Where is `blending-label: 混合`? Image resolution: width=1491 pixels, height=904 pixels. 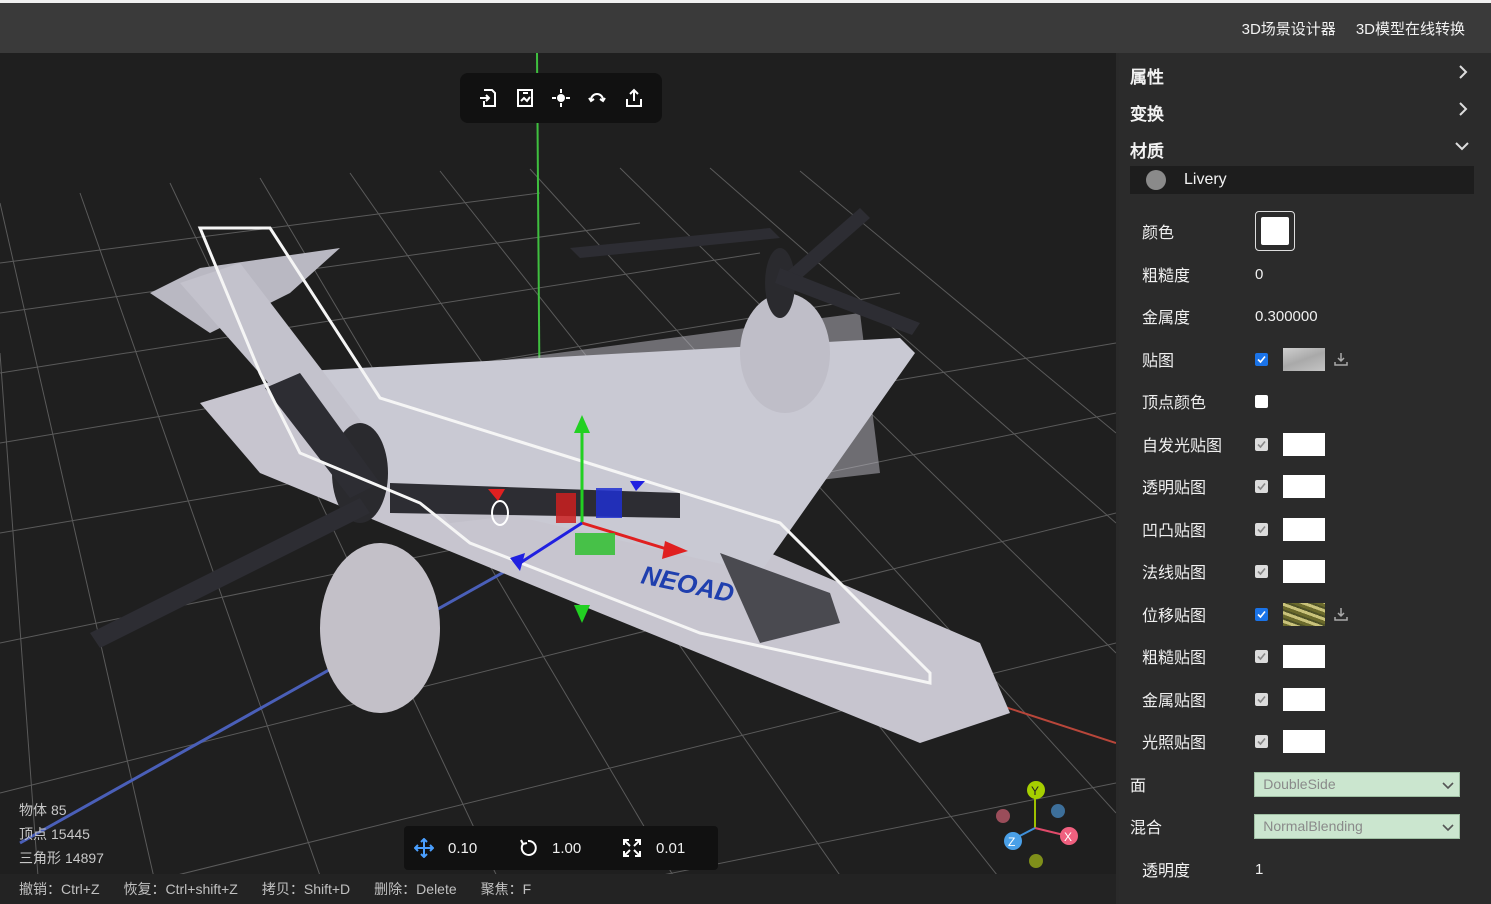 blending-label: 混合 is located at coordinates (1146, 828).